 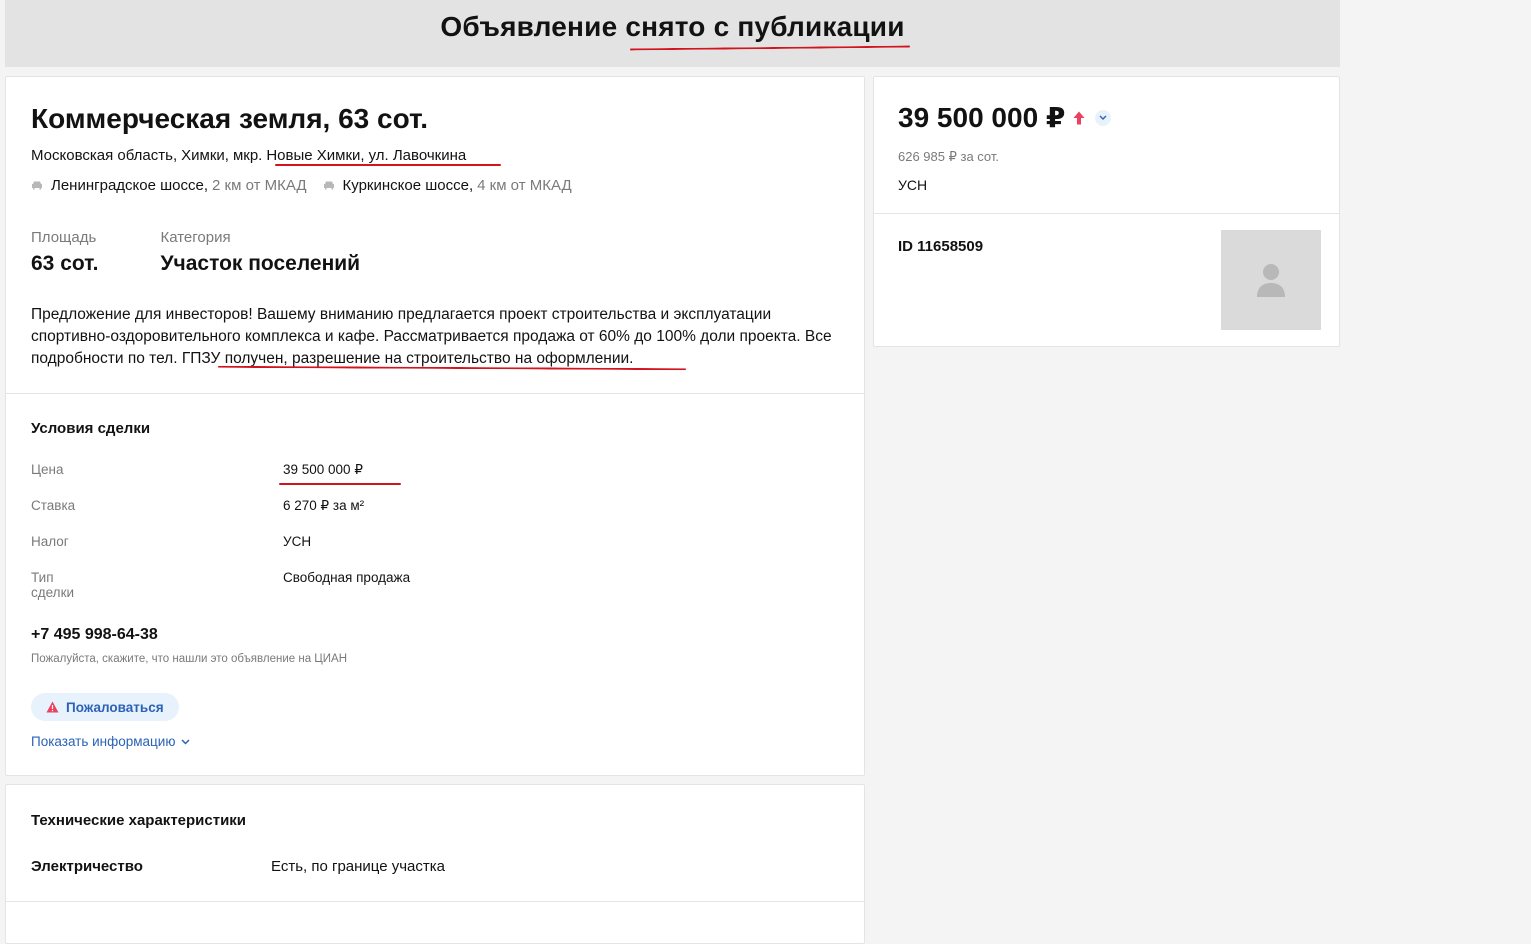 What do you see at coordinates (347, 577) in the screenshot?
I see `term-value: Свободная продажа` at bounding box center [347, 577].